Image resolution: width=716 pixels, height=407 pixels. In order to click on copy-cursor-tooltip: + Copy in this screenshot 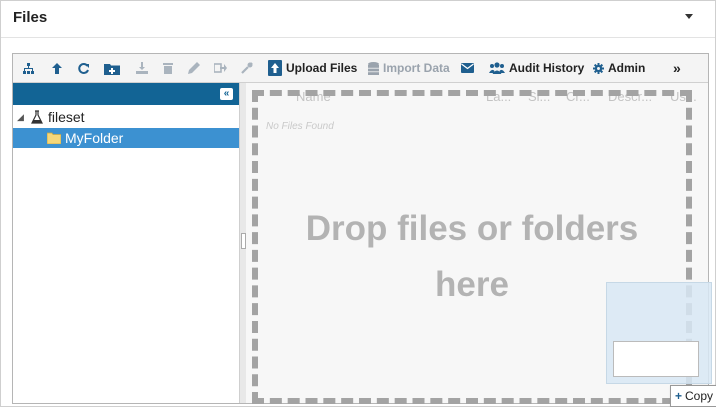, I will do `click(693, 396)`.